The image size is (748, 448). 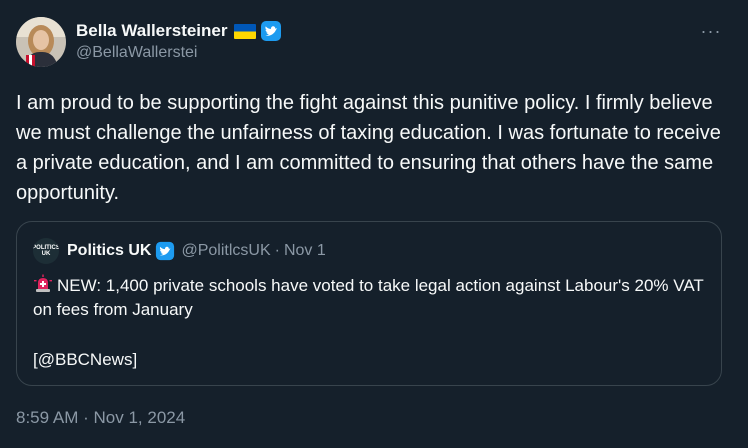 What do you see at coordinates (305, 251) in the screenshot?
I see `quoted-date: Nov 1` at bounding box center [305, 251].